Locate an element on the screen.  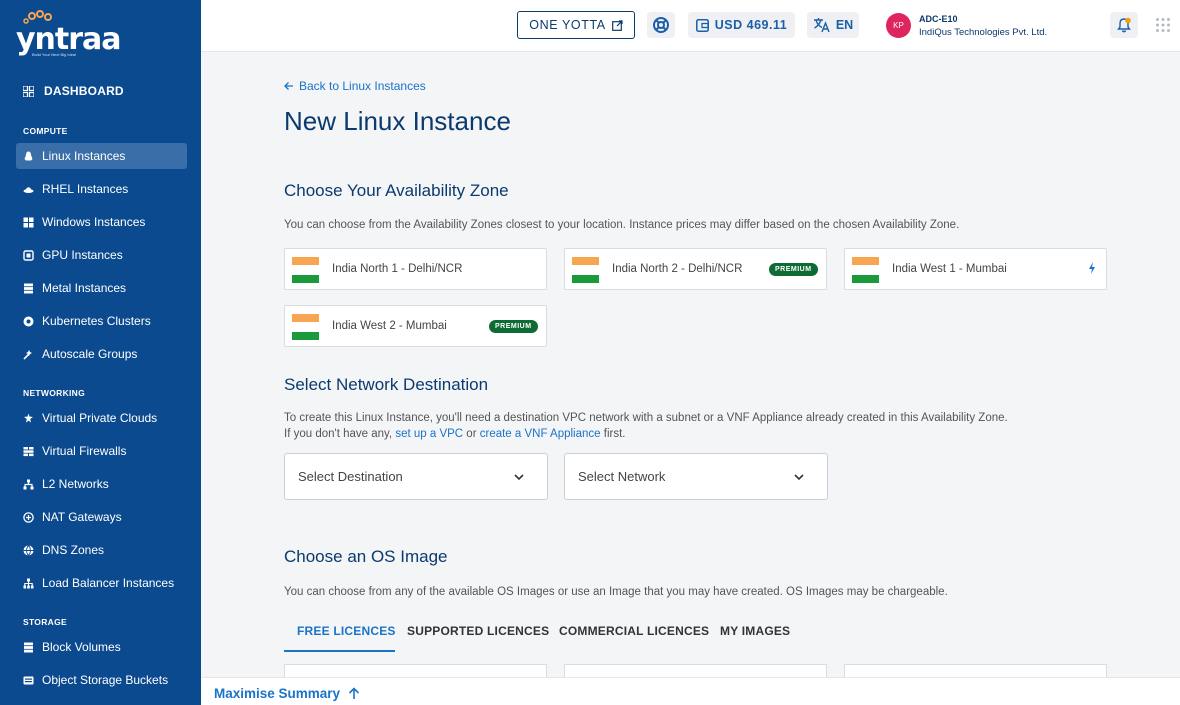
account-id: ADC-E10 is located at coordinates (938, 19).